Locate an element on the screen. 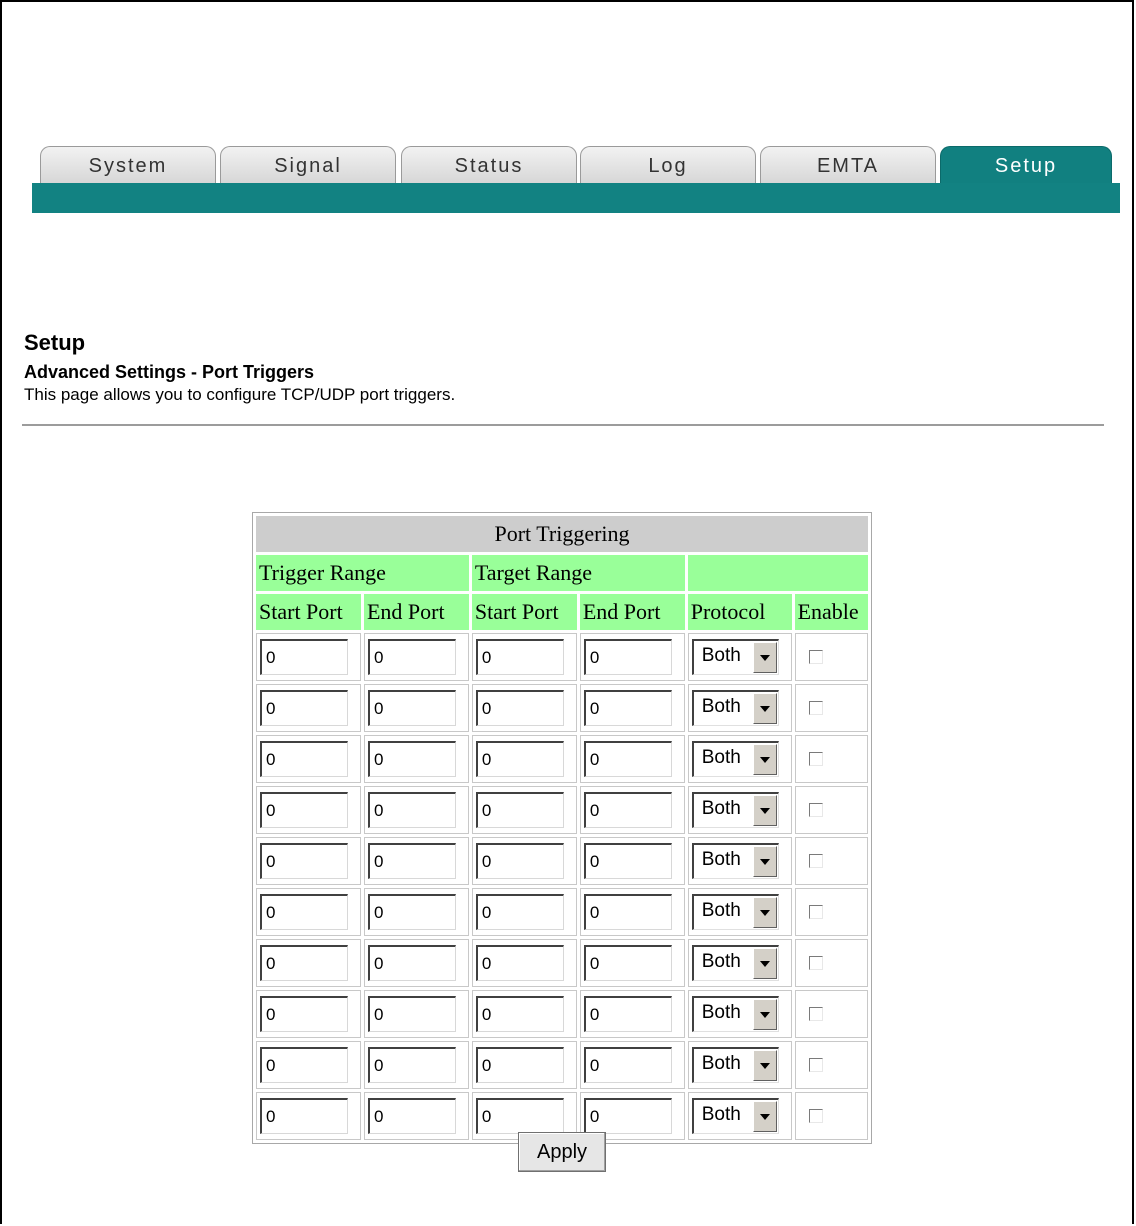 This screenshot has height=1226, width=1136. tab-signal: Signal is located at coordinates (308, 165).